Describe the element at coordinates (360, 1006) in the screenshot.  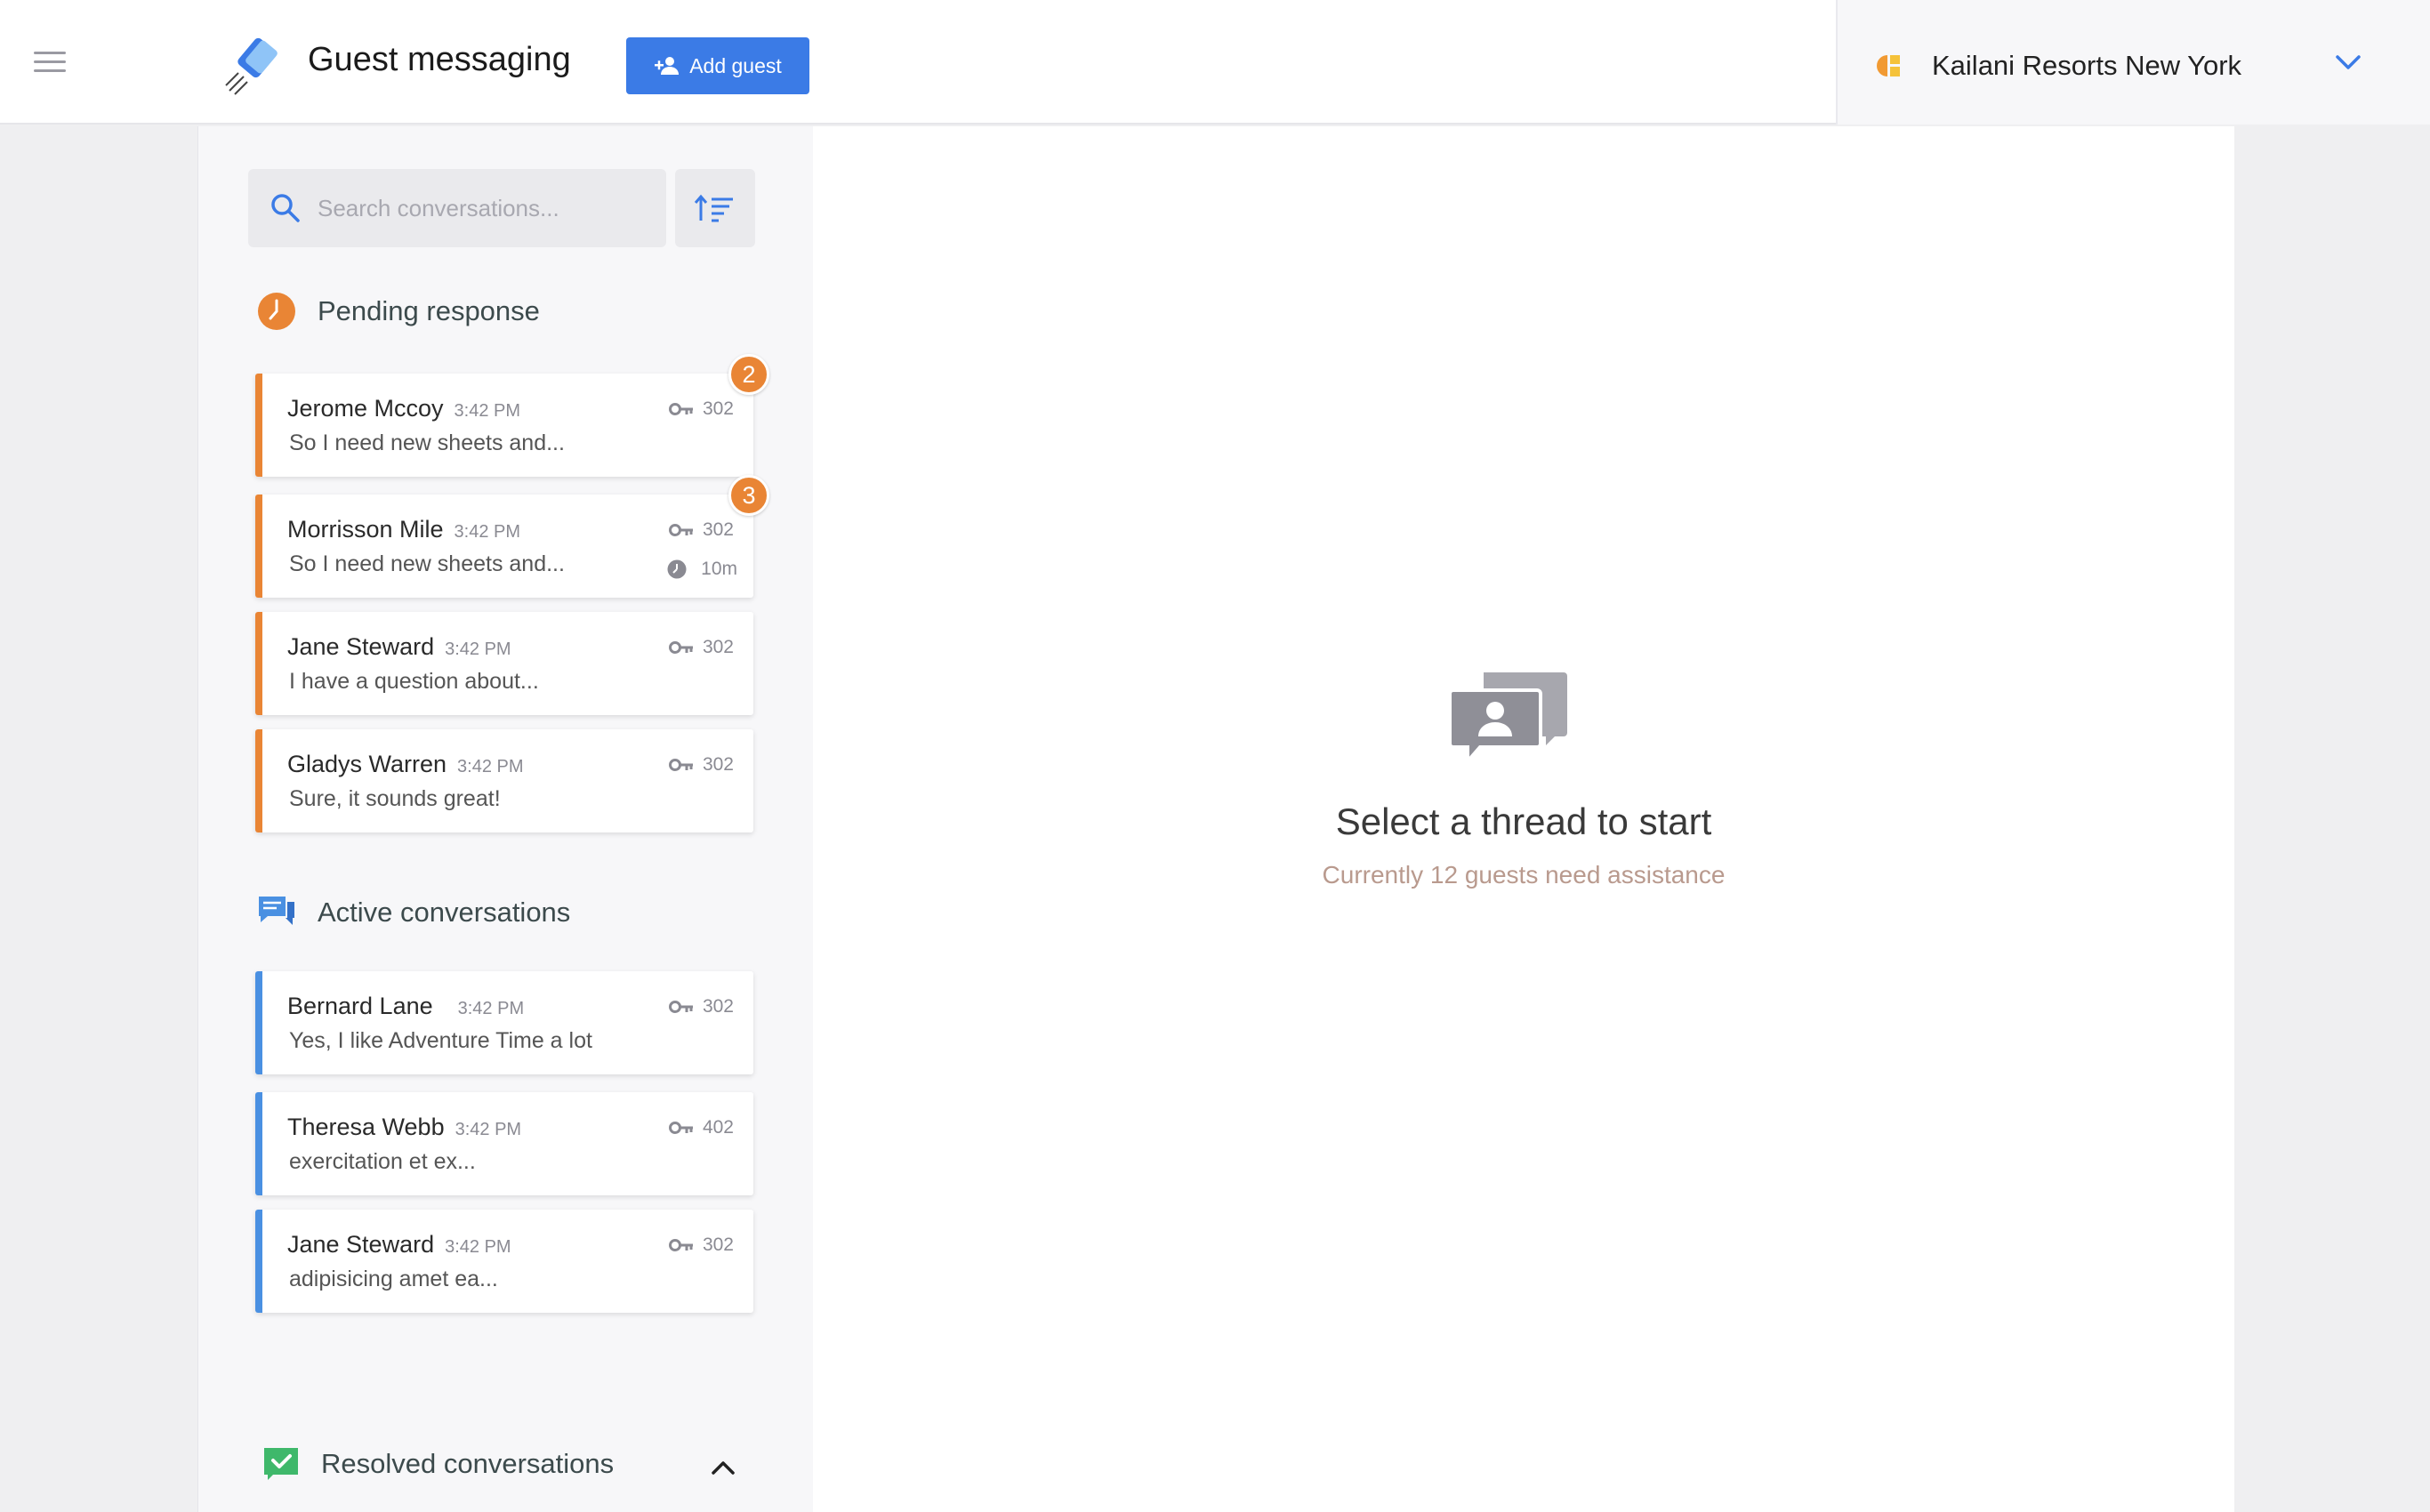
I see `guest-name: Bernard Lane` at that location.